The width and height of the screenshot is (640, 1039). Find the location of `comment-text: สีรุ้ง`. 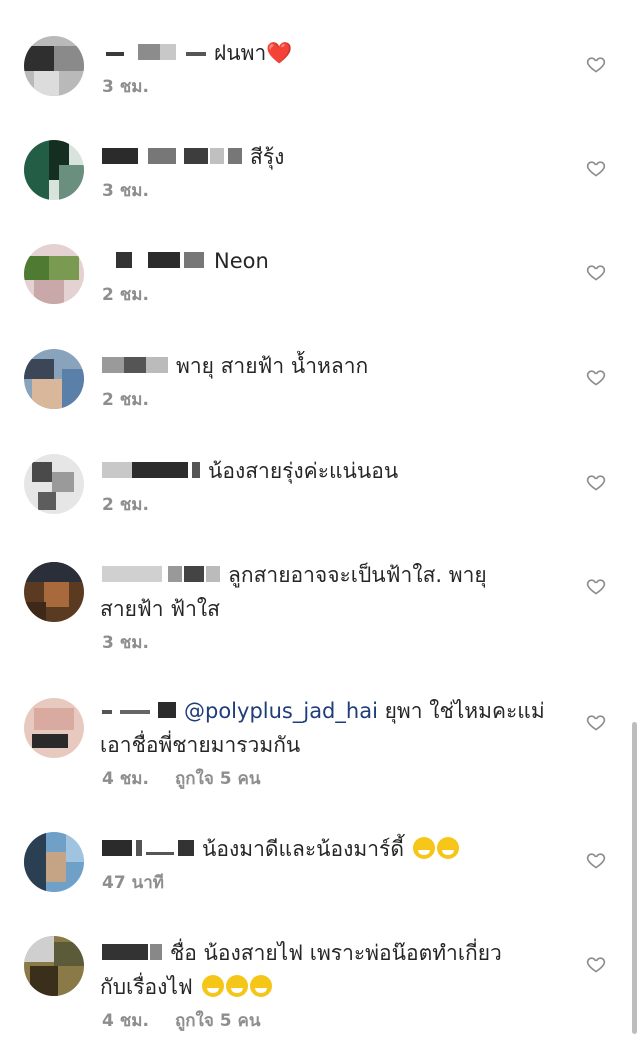

comment-text: สีรุ้ง is located at coordinates (331, 157).